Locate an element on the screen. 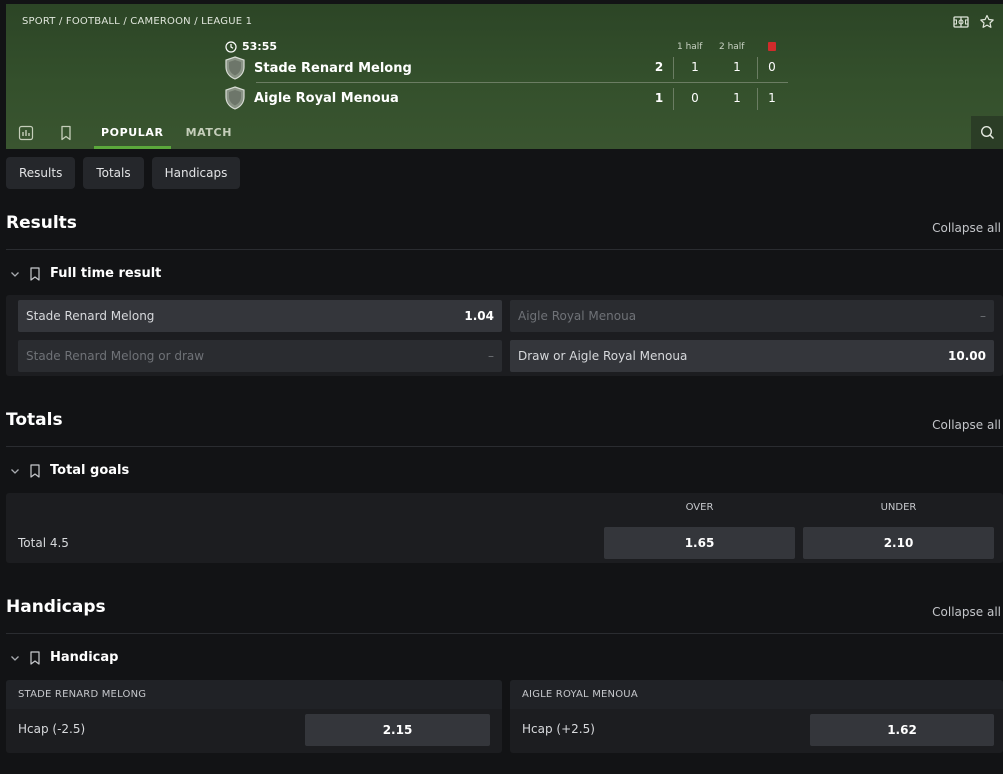 The height and width of the screenshot is (774, 1003). match-clock: 53:55 is located at coordinates (251, 46).